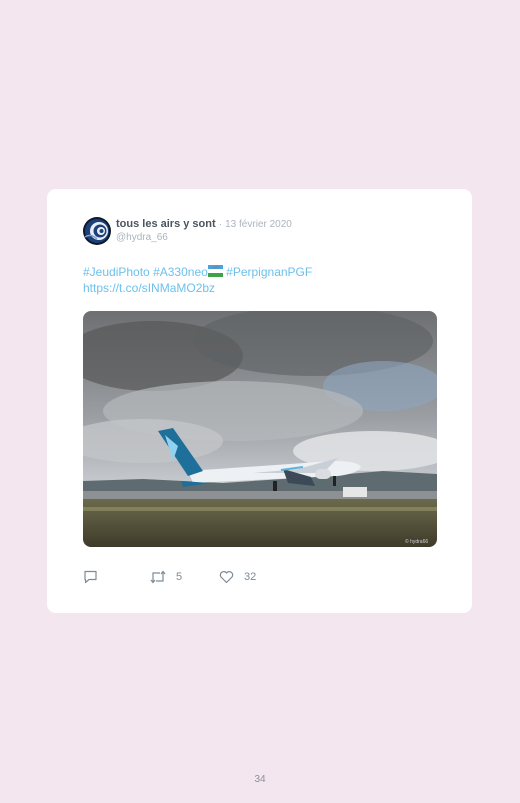 This screenshot has width=520, height=803. I want to click on retweet-count: 5, so click(179, 577).